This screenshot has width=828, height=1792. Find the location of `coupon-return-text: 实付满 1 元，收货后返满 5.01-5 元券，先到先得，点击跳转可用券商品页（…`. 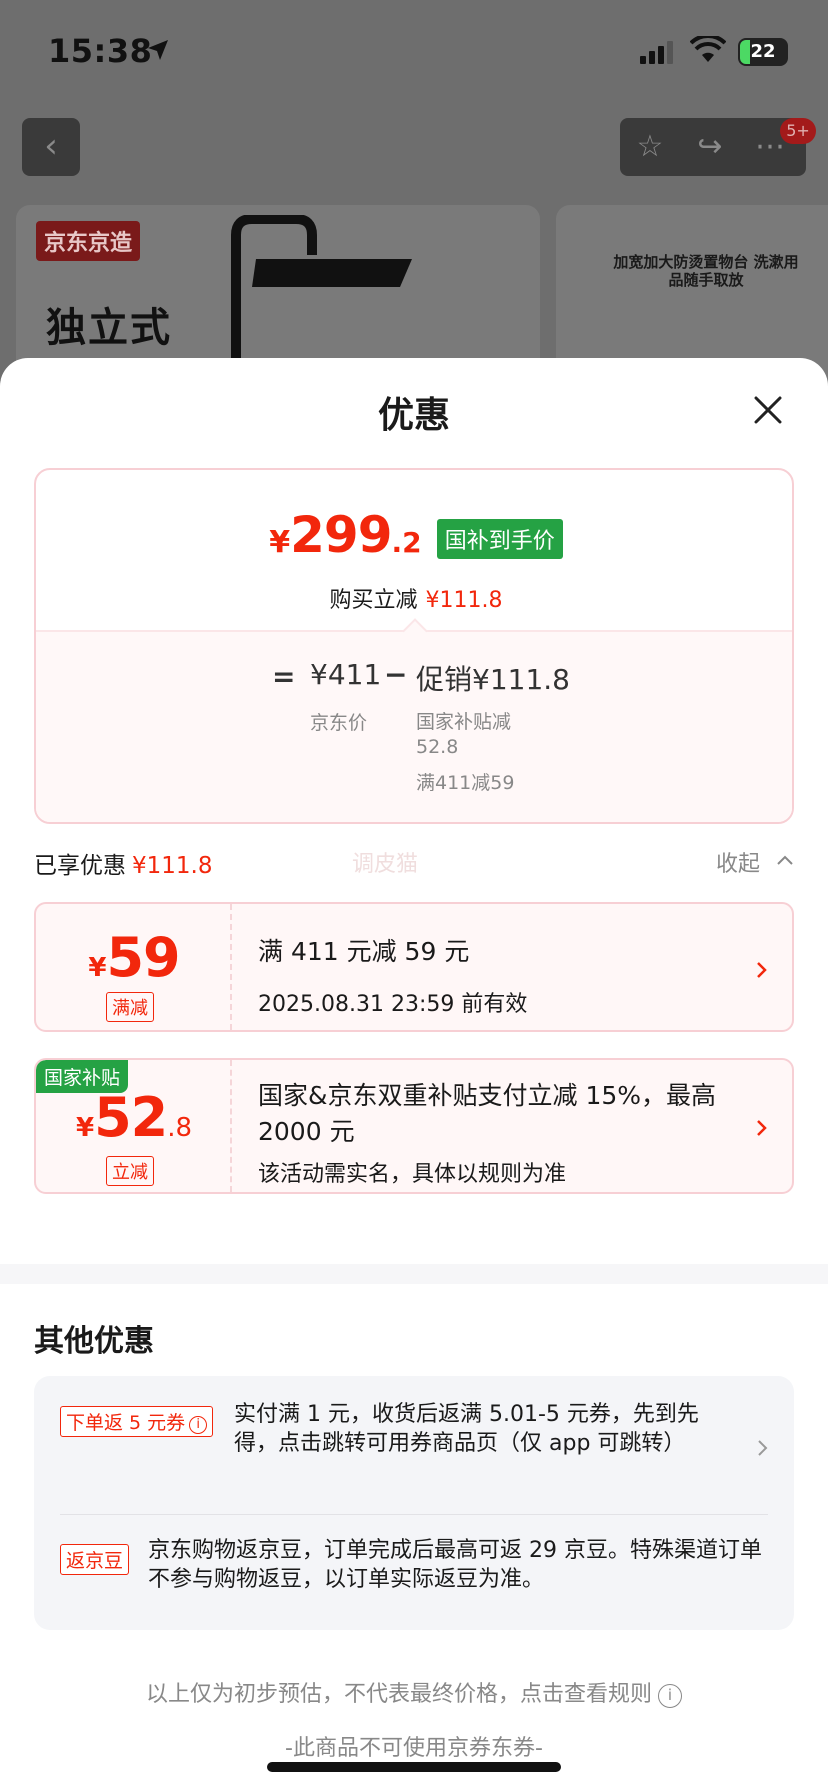

coupon-return-text: 实付满 1 元，收货后返满 5.01-5 元券，先到先得，点击跳转可用券商品页（… is located at coordinates (484, 1429).